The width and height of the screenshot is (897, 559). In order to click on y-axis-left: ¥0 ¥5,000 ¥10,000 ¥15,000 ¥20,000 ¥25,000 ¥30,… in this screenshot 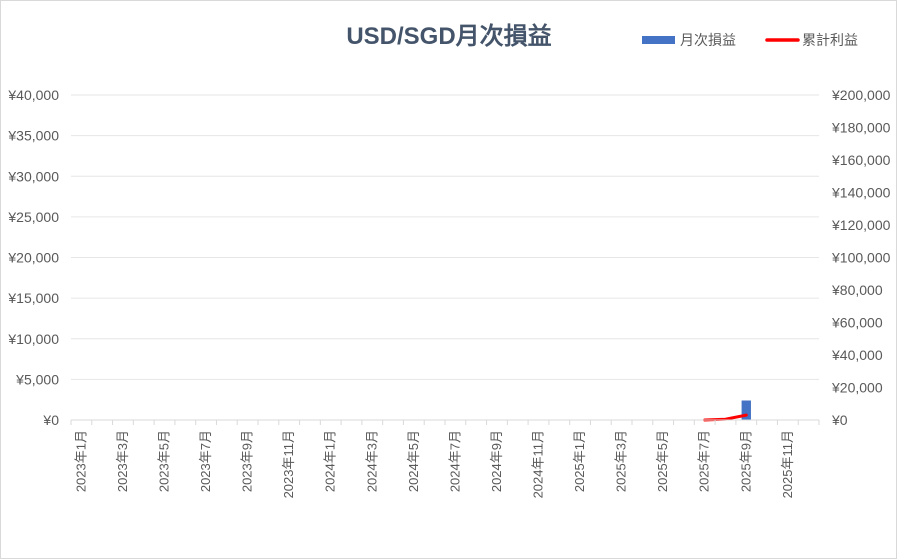, I will do `click(33, 257)`.